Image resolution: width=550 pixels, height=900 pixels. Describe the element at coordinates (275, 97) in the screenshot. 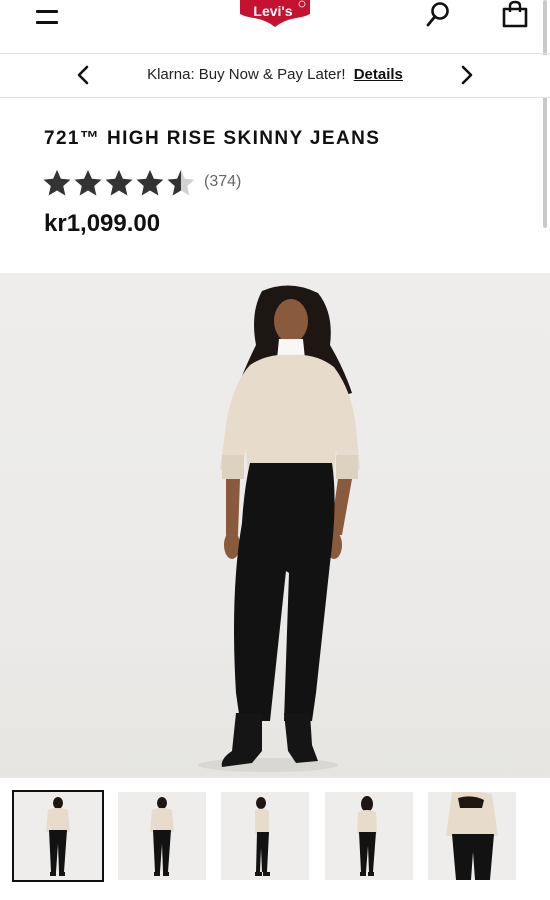

I see `promo-divider` at that location.